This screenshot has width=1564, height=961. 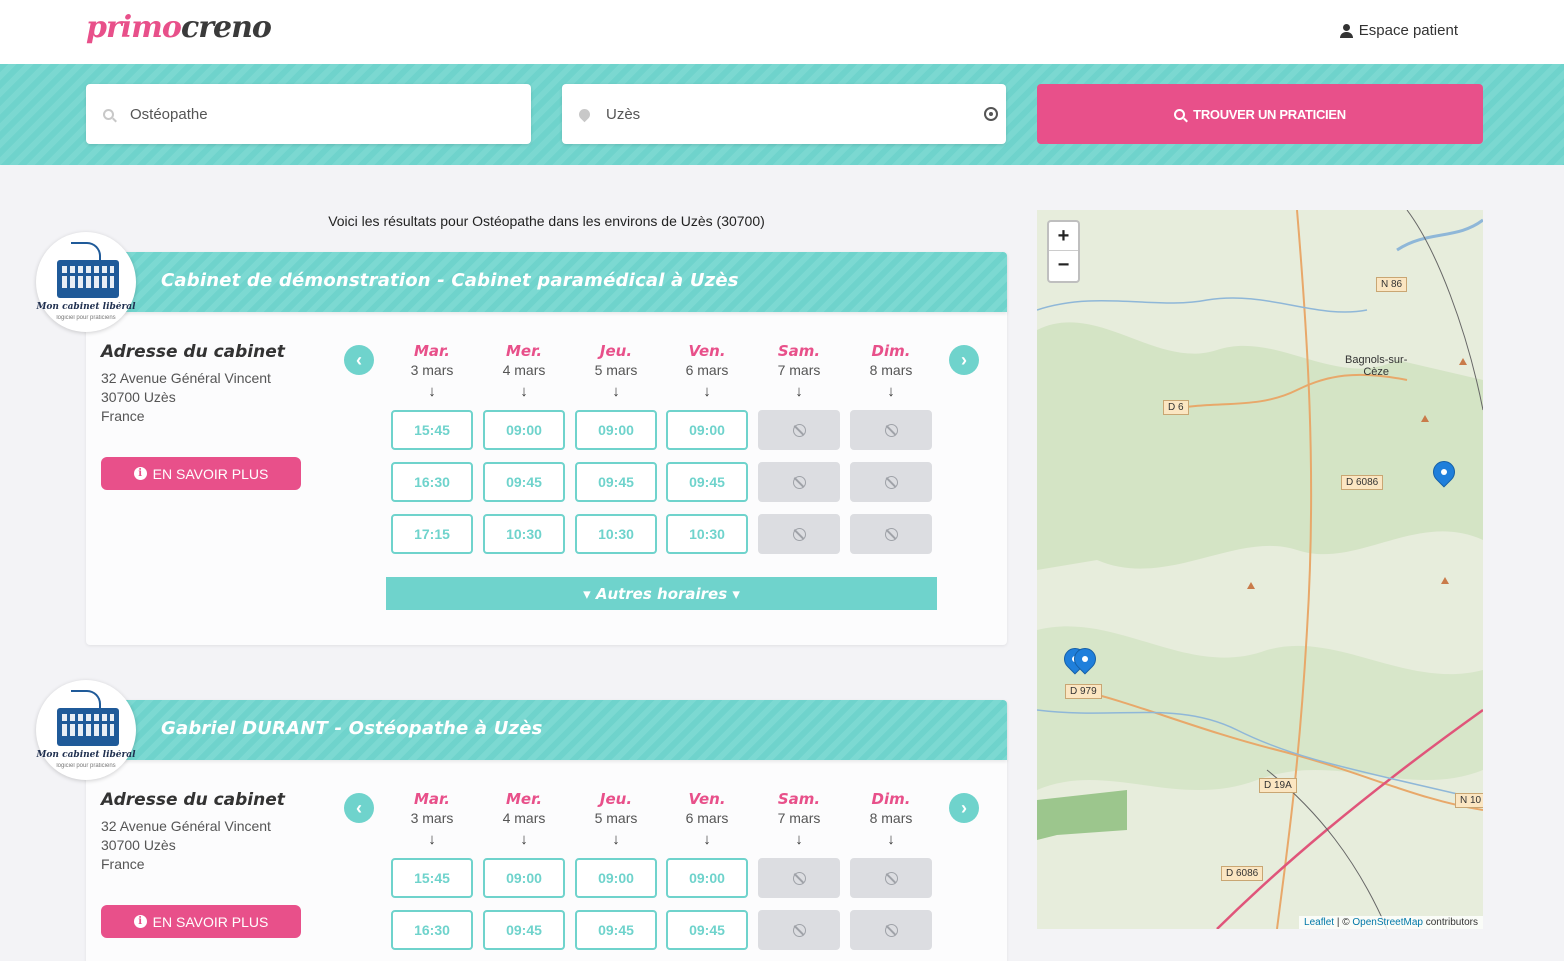 I want to click on search-band: Ostéopathe Uzès TROUVER UN PRATICIEN, so click(x=782, y=114).